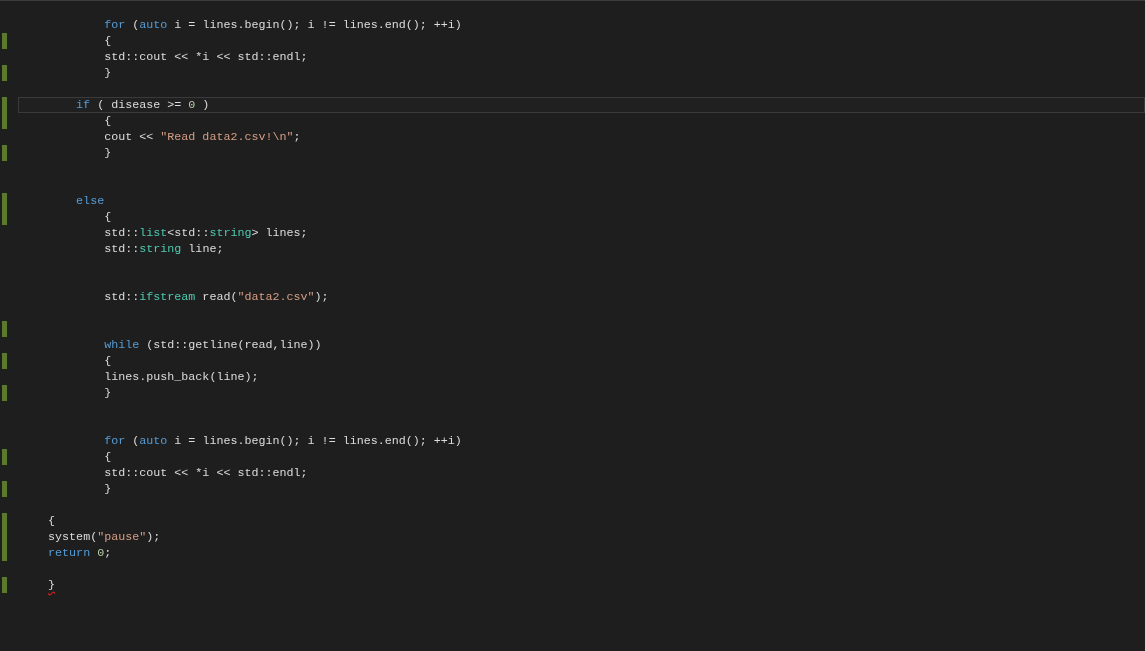  Describe the element at coordinates (143, 105) in the screenshot. I see `code-line: if ( disease >= 0 )` at that location.